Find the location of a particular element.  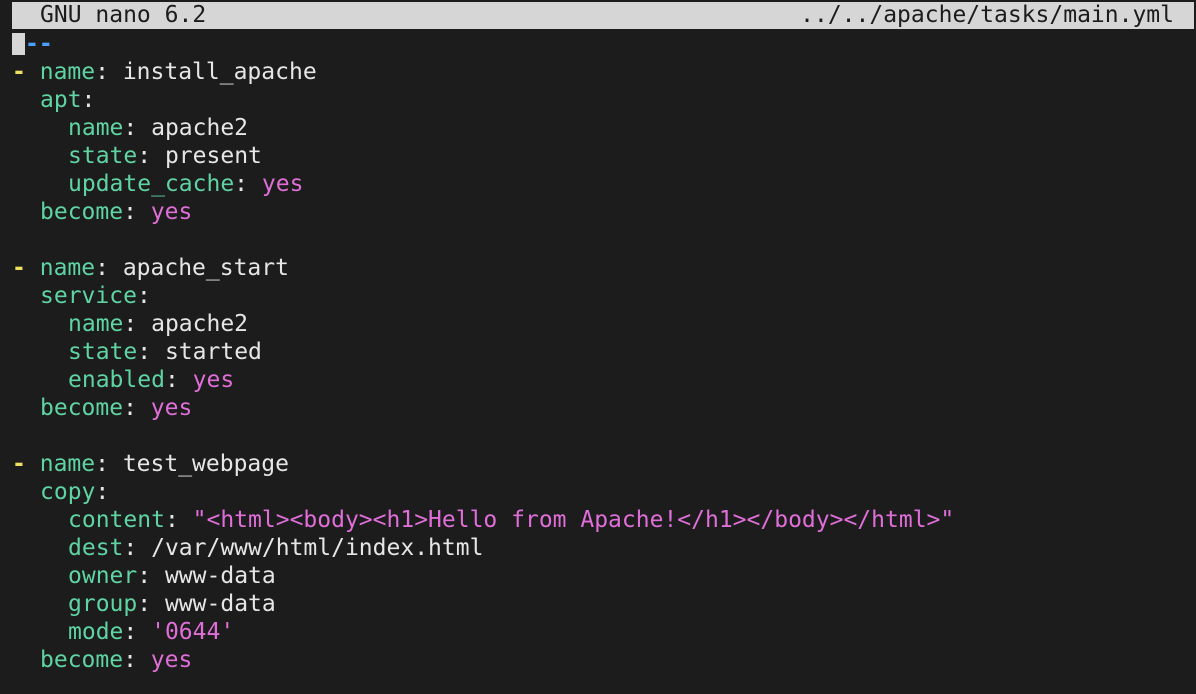

task-name-line: - name: test_webpage is located at coordinates (150, 464).